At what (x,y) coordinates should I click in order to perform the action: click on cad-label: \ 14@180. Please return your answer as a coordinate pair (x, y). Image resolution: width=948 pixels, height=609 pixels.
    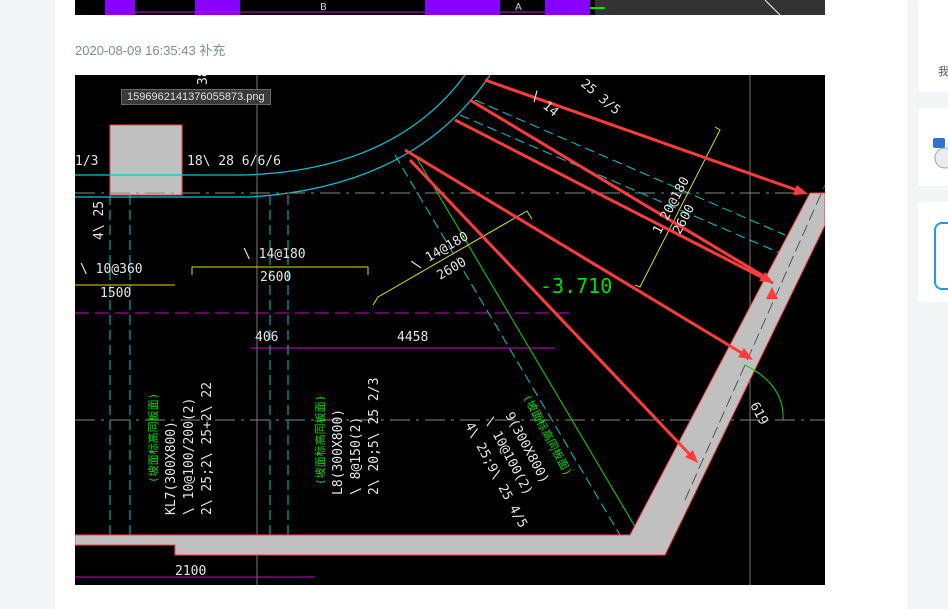
    Looking at the image, I should click on (274, 254).